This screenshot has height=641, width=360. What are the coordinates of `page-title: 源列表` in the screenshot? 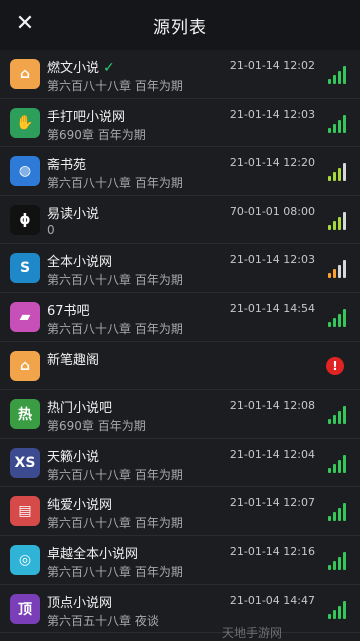 It's located at (180, 27).